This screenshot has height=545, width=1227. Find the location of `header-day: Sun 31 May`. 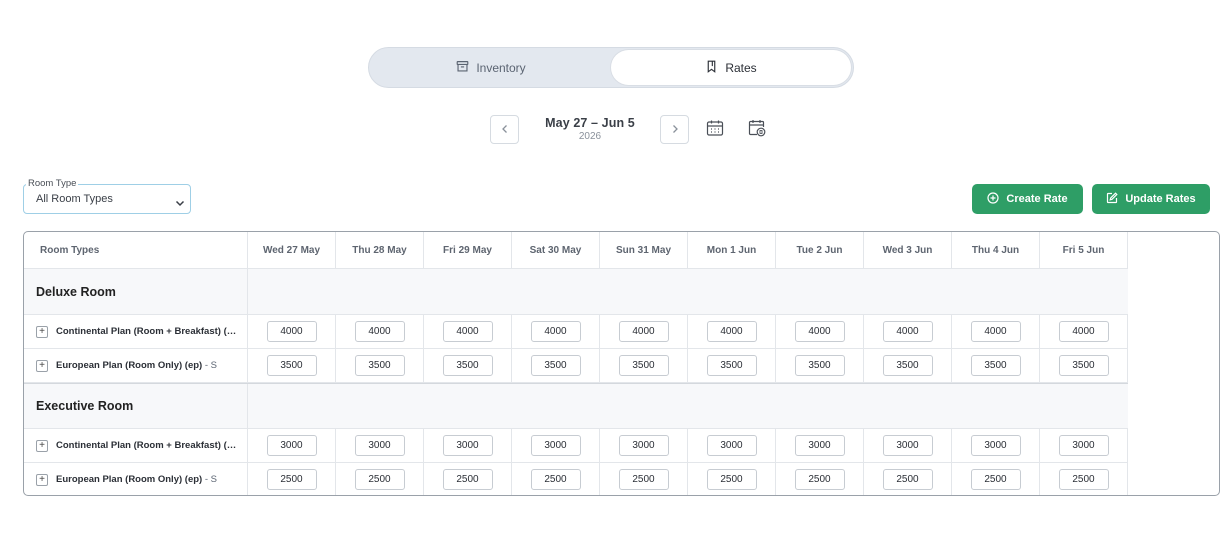

header-day: Sun 31 May is located at coordinates (644, 250).